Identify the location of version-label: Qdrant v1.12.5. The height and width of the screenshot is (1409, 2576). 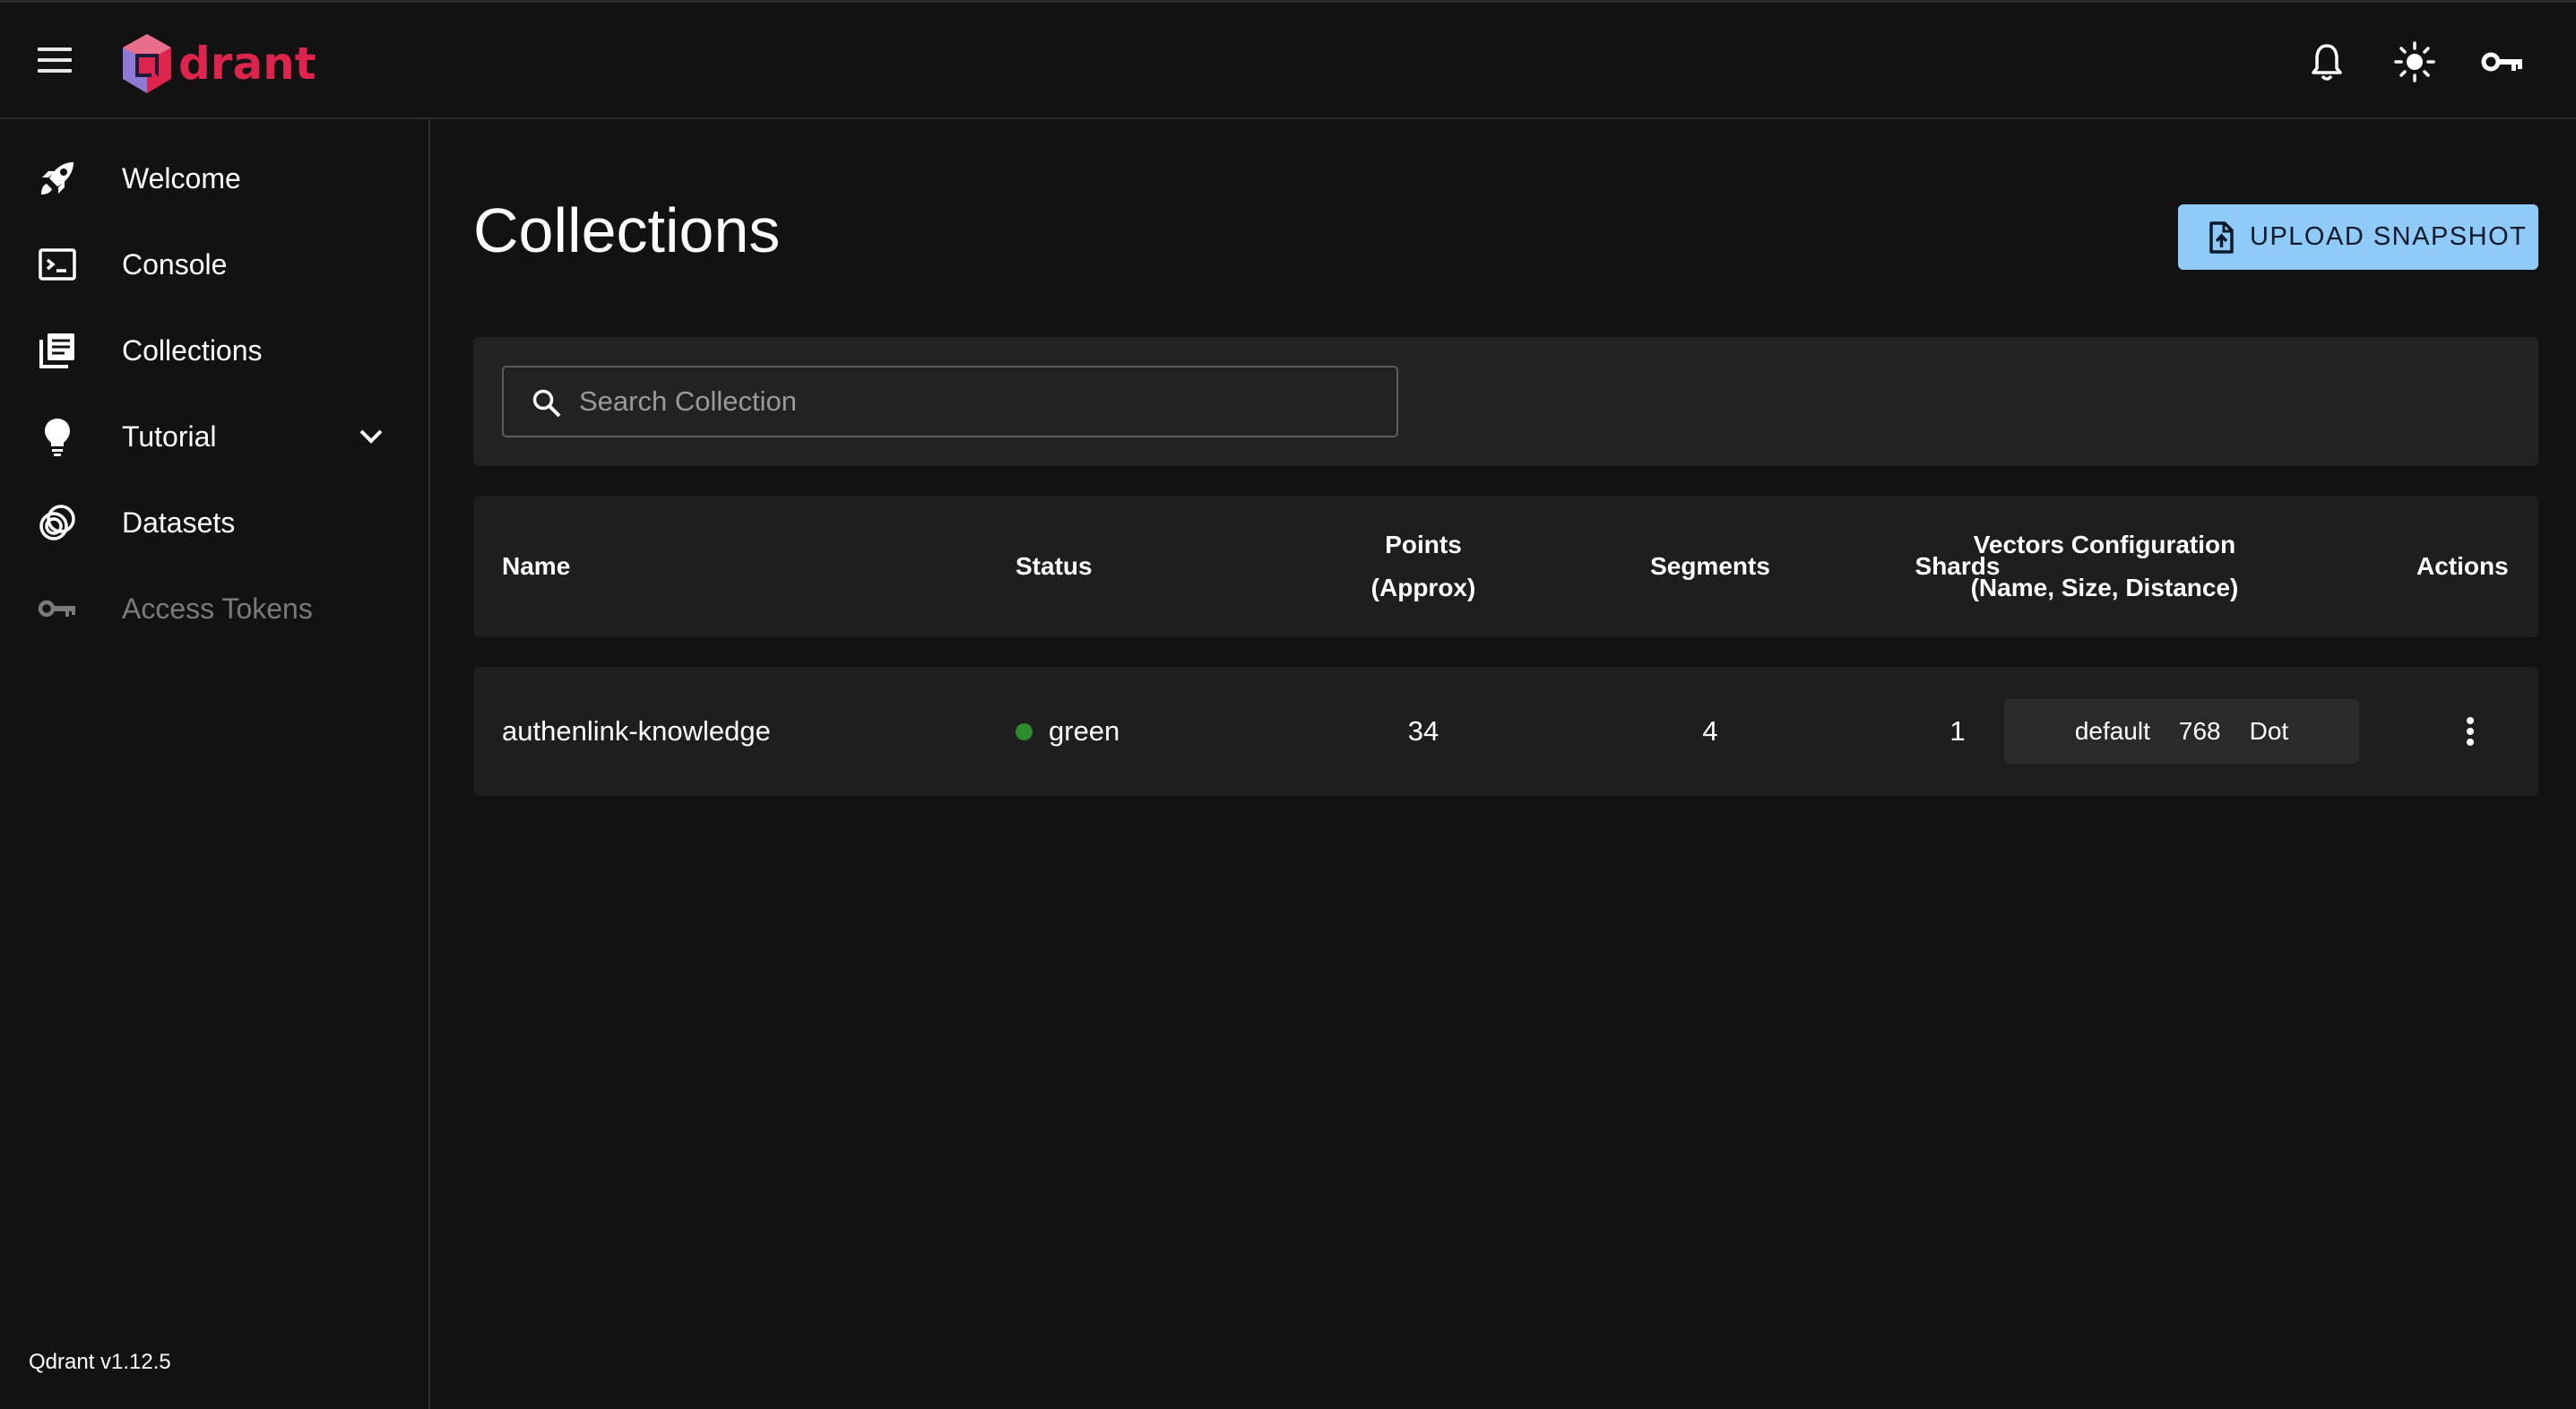
(100, 1362).